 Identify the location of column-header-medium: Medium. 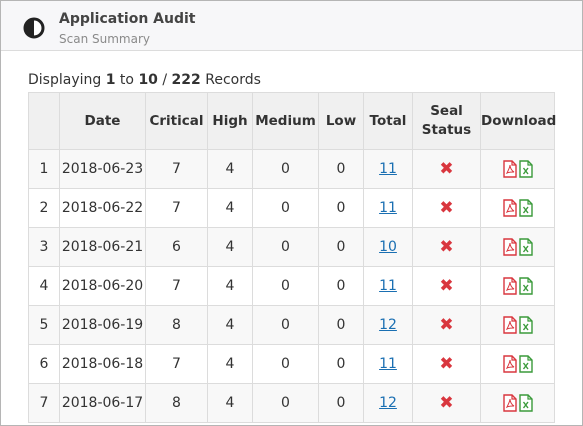
(285, 121).